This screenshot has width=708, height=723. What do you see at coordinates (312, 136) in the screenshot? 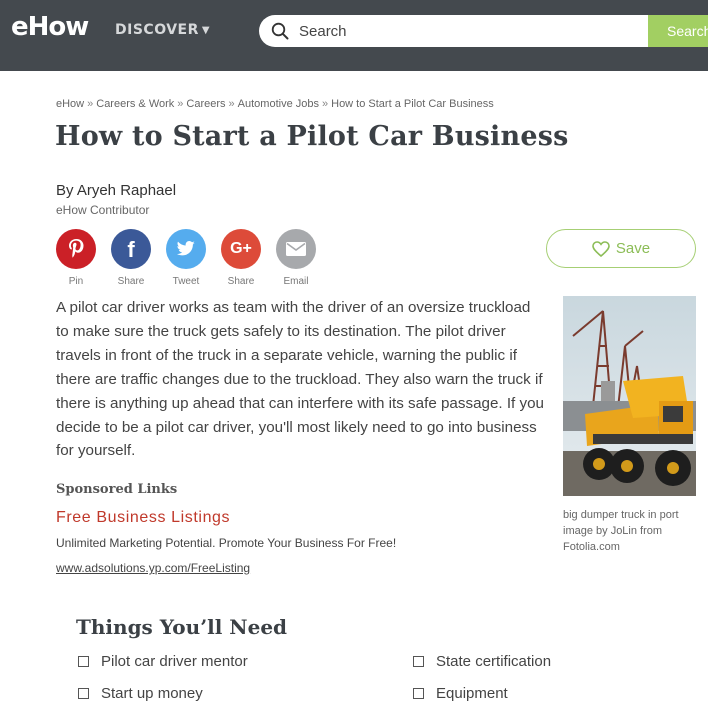
I see `article-title: How to Start a Pilot Car Business` at bounding box center [312, 136].